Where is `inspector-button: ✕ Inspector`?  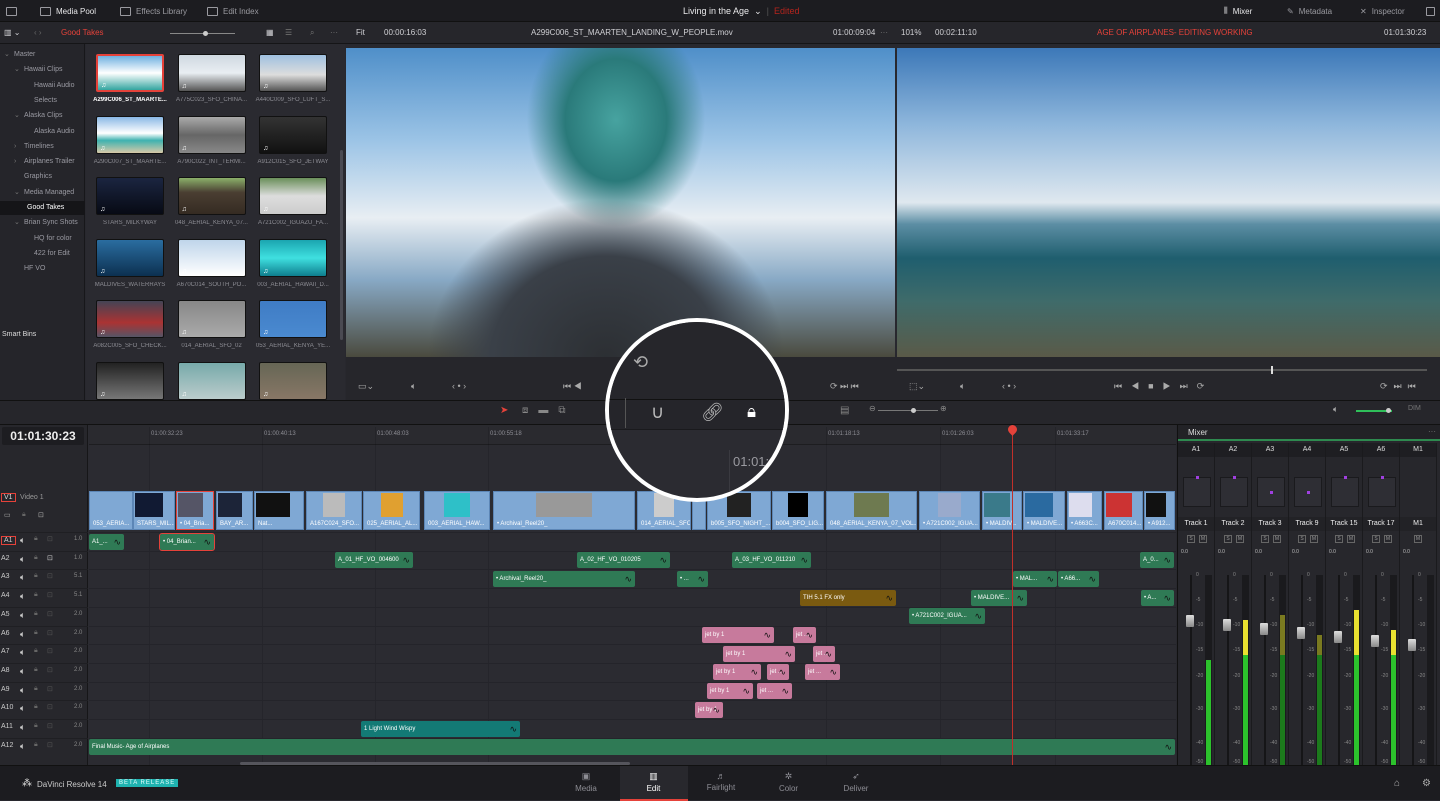
inspector-button: ✕ Inspector is located at coordinates (1382, 11).